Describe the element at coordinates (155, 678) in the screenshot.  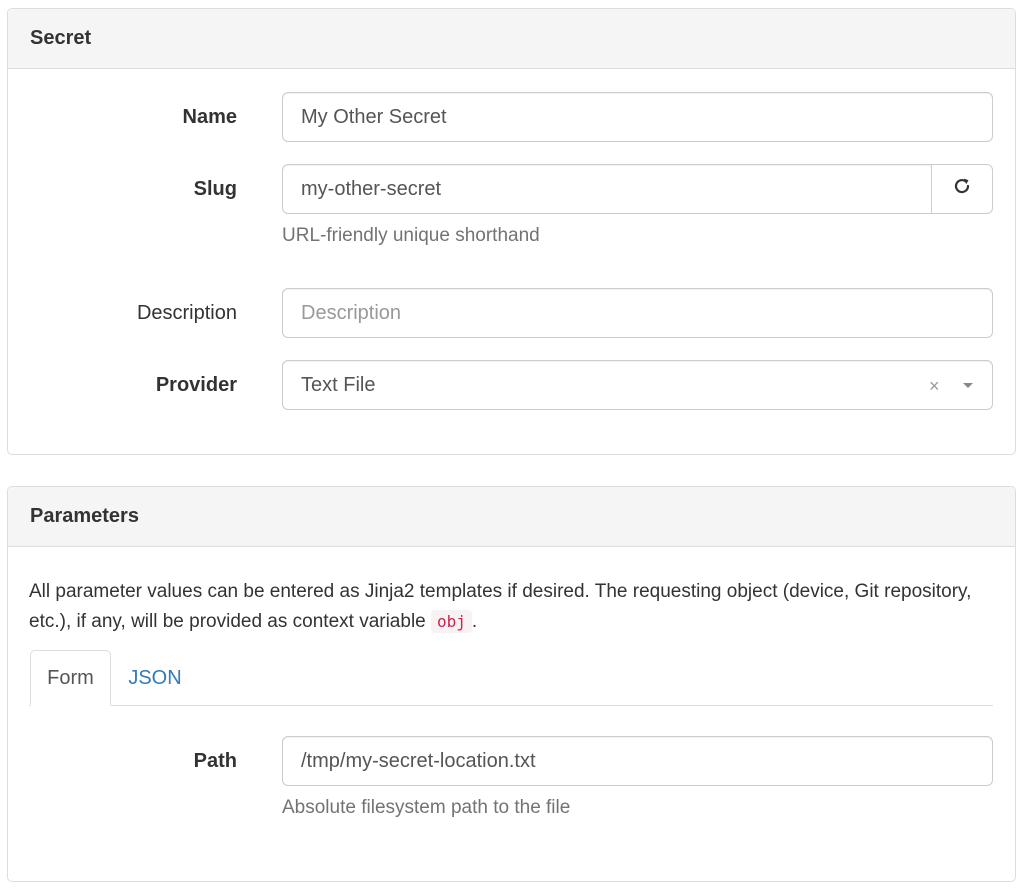
I see `tab-json: JSON` at that location.